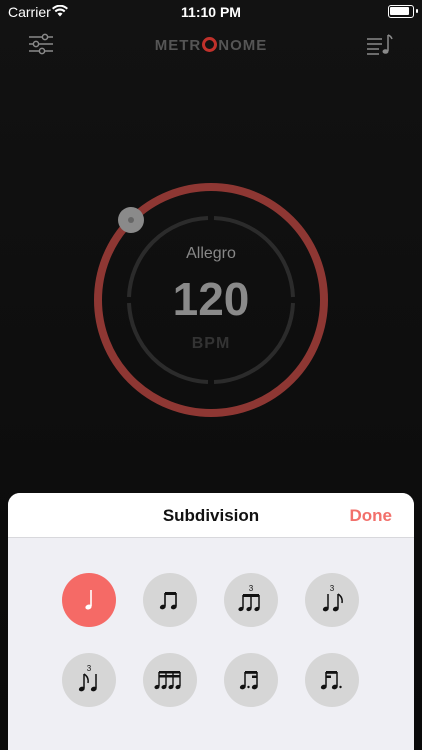 The height and width of the screenshot is (750, 422). I want to click on subdivision-dotted-eighth-sixteenth-button, so click(251, 680).